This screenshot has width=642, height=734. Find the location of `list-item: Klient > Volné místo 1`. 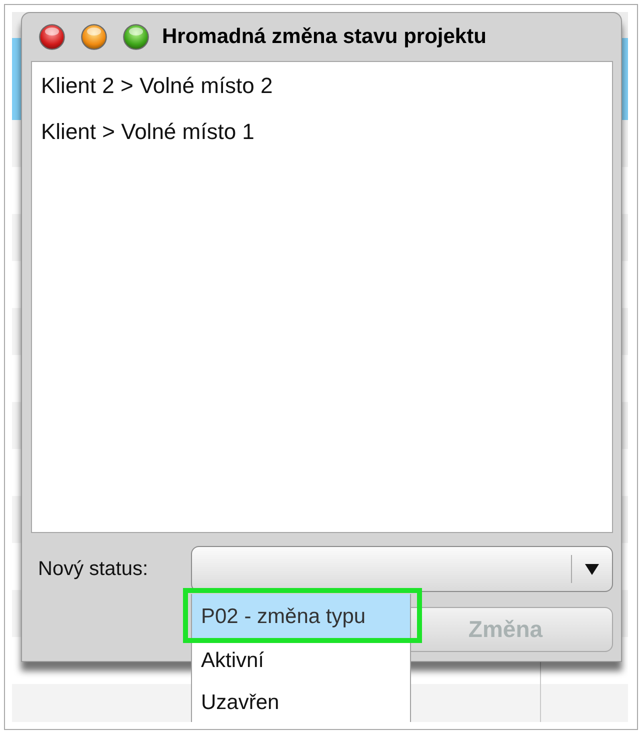

list-item: Klient > Volné místo 1 is located at coordinates (322, 131).